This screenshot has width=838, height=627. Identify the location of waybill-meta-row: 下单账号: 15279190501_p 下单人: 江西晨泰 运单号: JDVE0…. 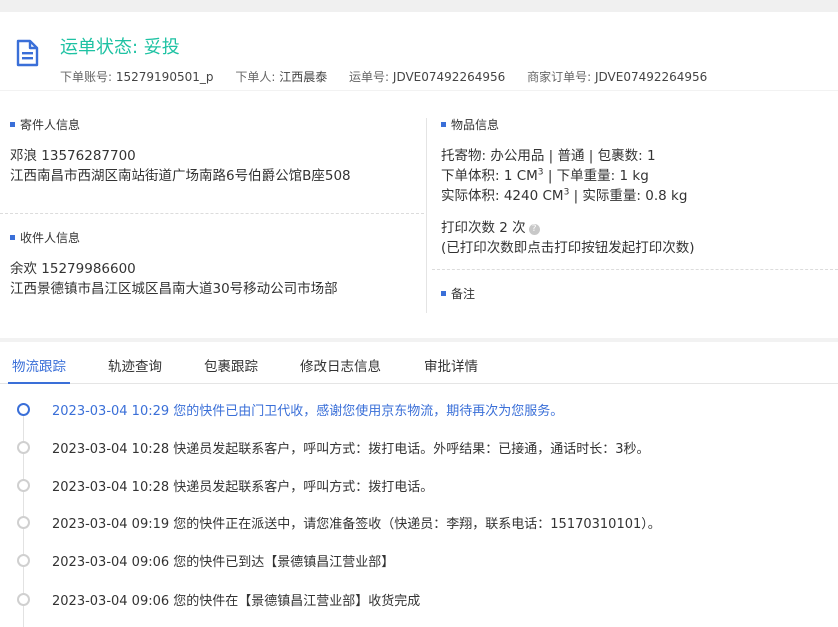
(392, 76).